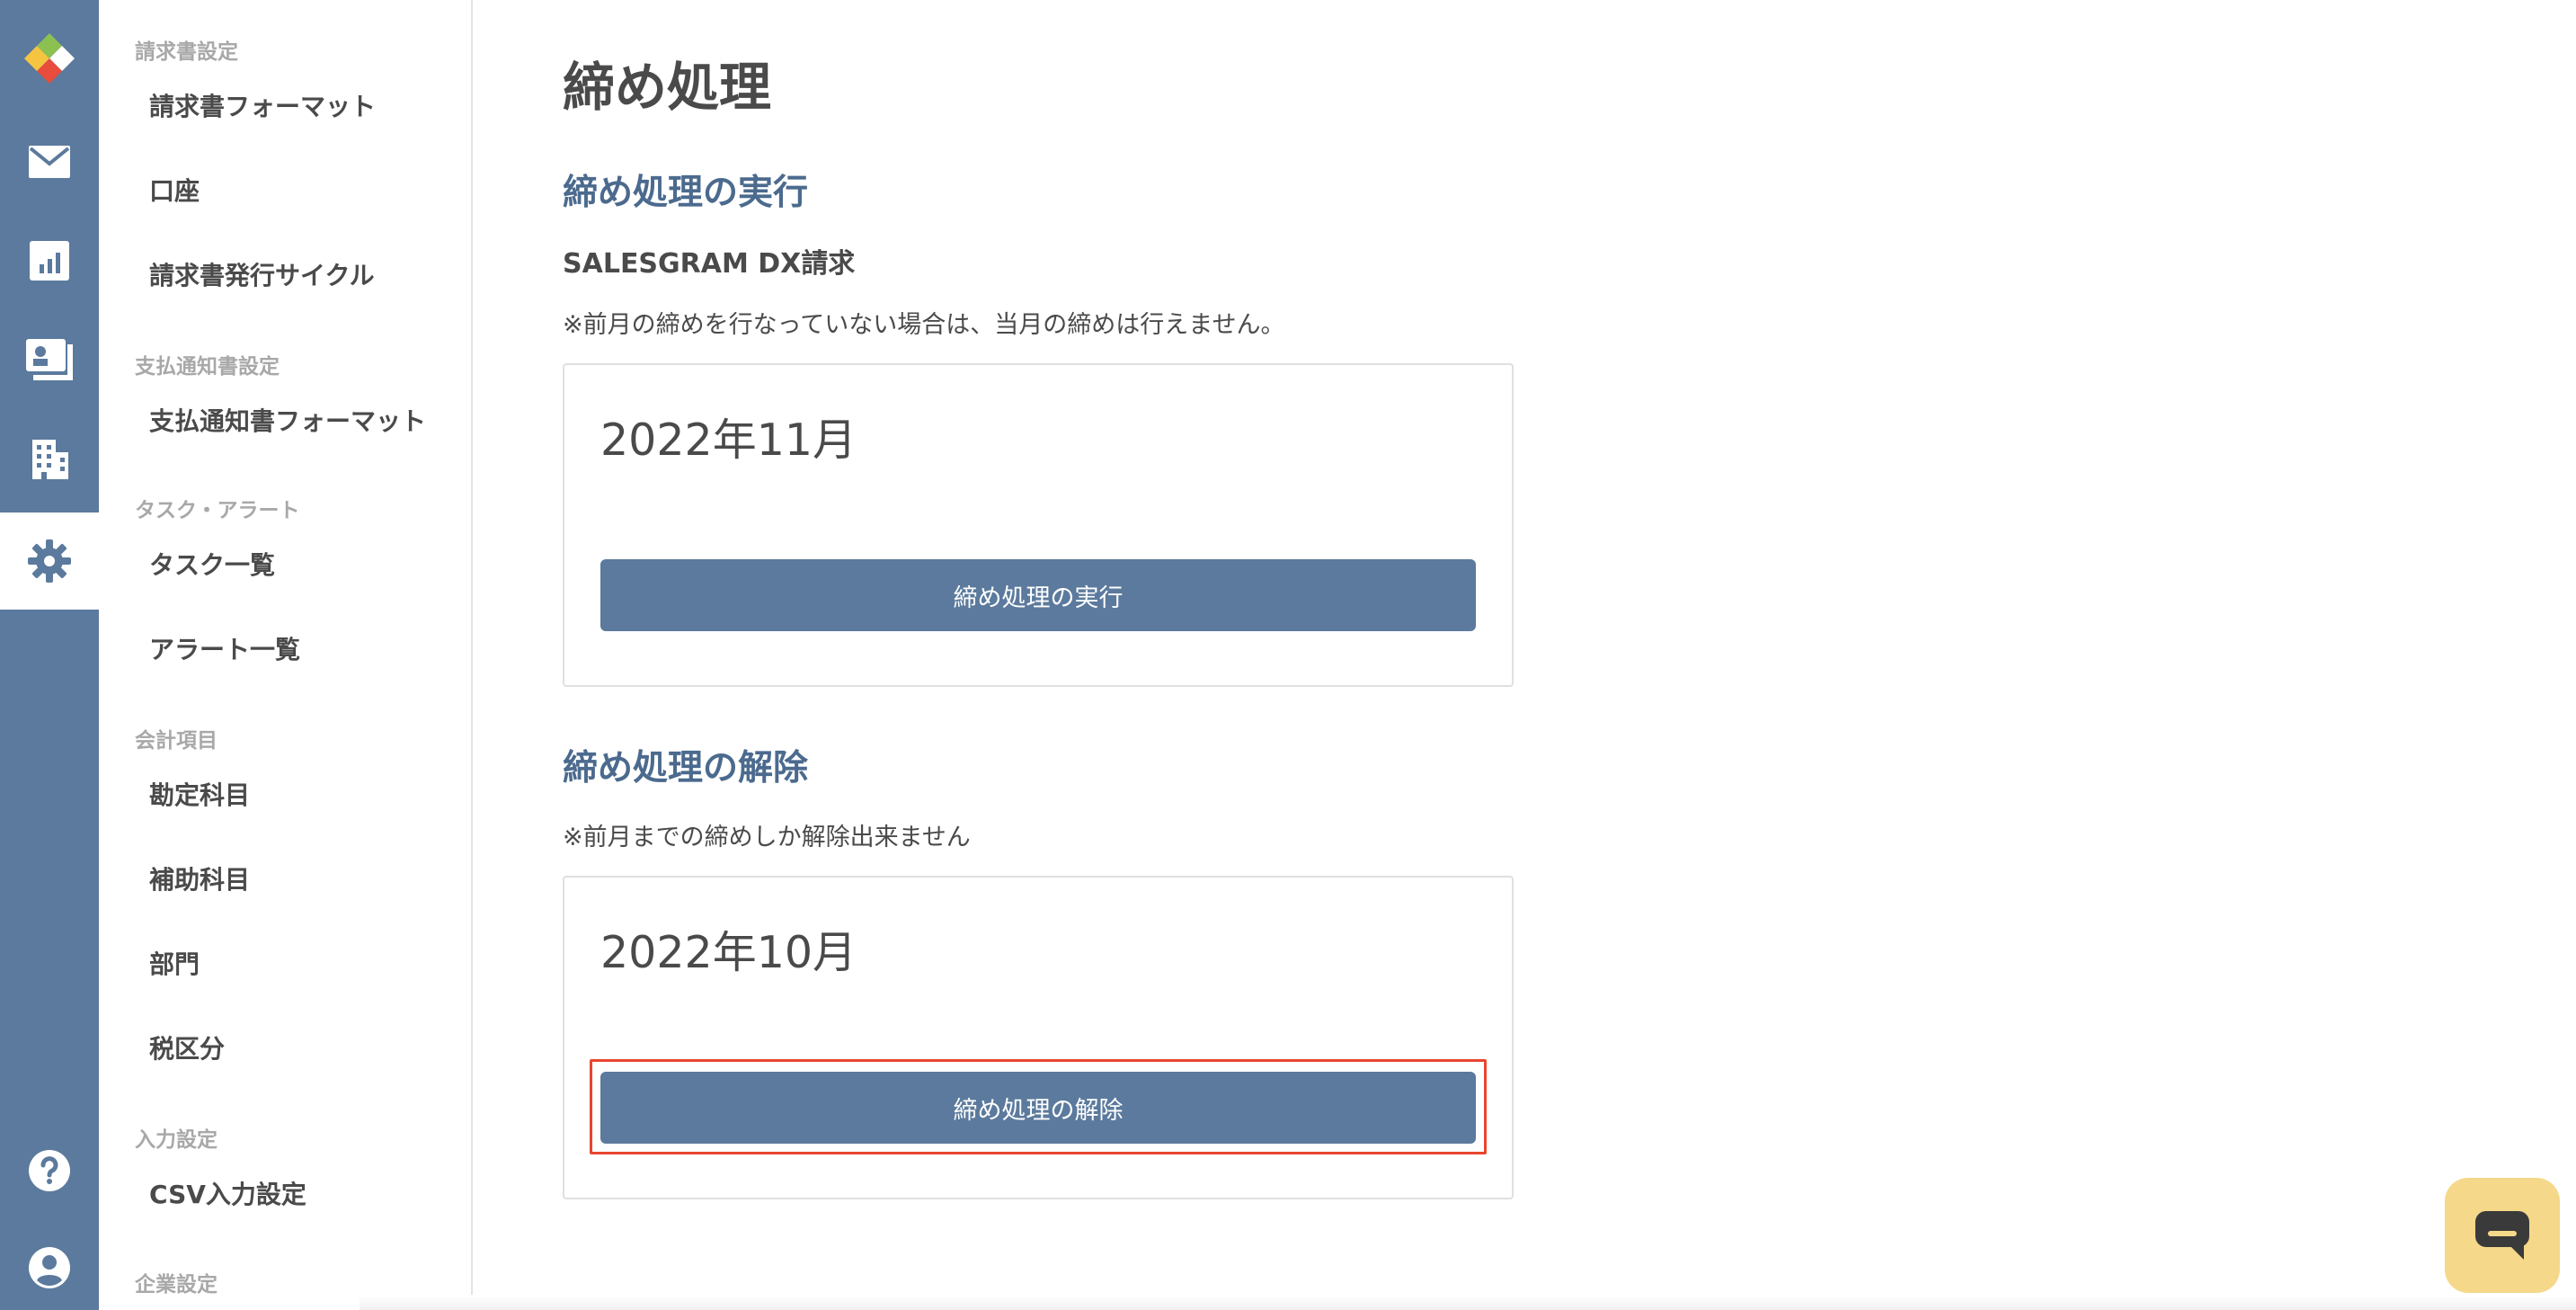  I want to click on chart-icon, so click(49, 261).